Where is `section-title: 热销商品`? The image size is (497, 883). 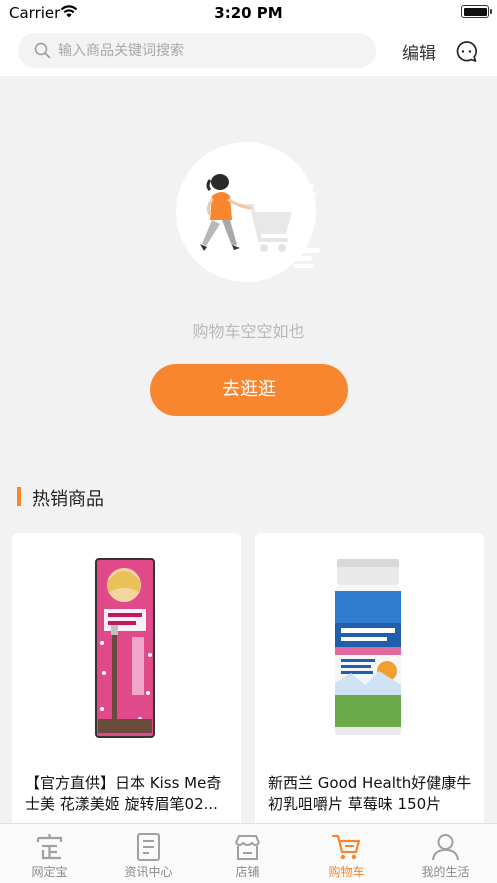
section-title: 热销商品 is located at coordinates (68, 499).